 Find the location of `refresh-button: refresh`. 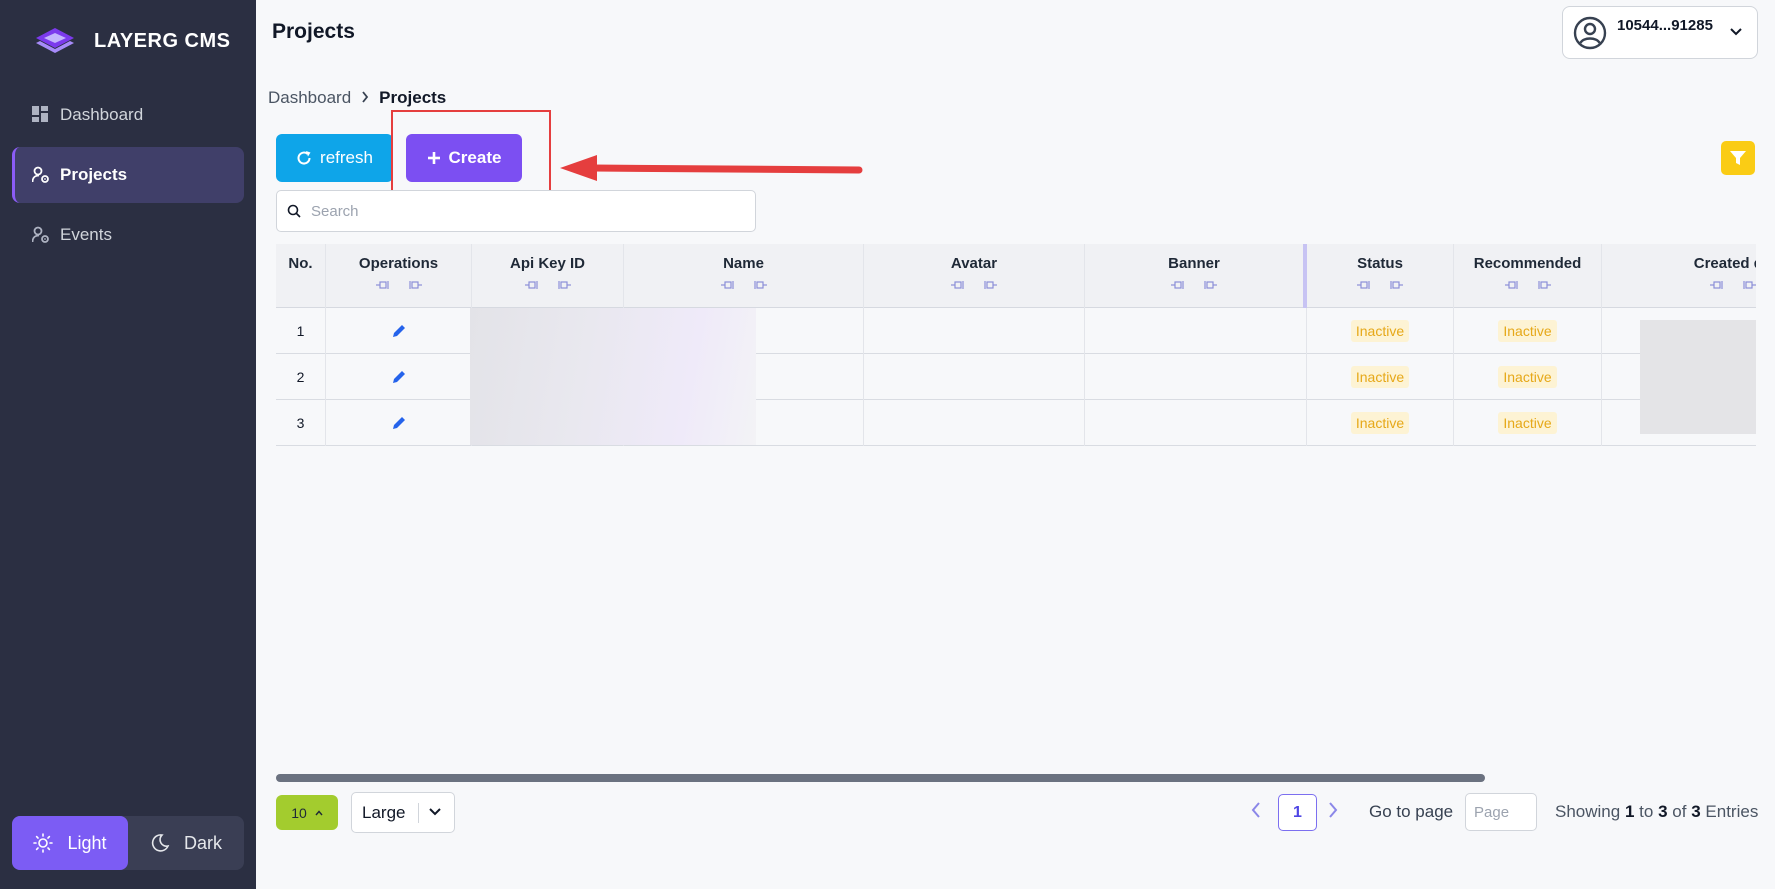

refresh-button: refresh is located at coordinates (334, 158).